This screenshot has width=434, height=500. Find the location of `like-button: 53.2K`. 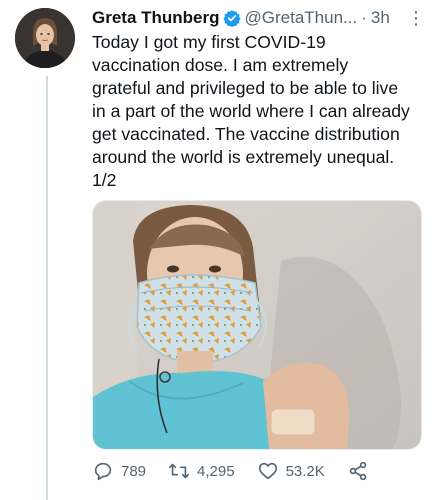

like-button: 53.2K is located at coordinates (291, 471).